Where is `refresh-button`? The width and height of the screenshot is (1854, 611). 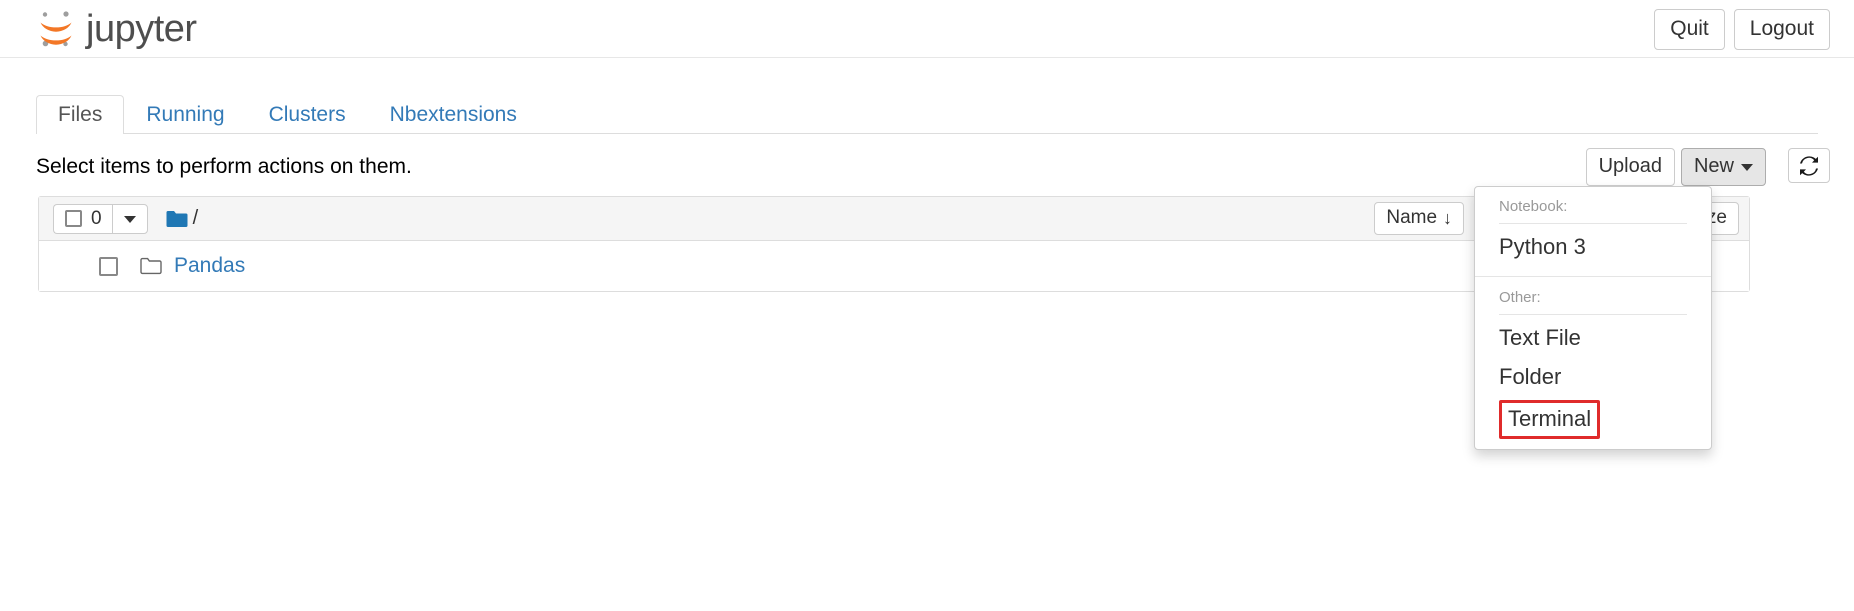
refresh-button is located at coordinates (1809, 165).